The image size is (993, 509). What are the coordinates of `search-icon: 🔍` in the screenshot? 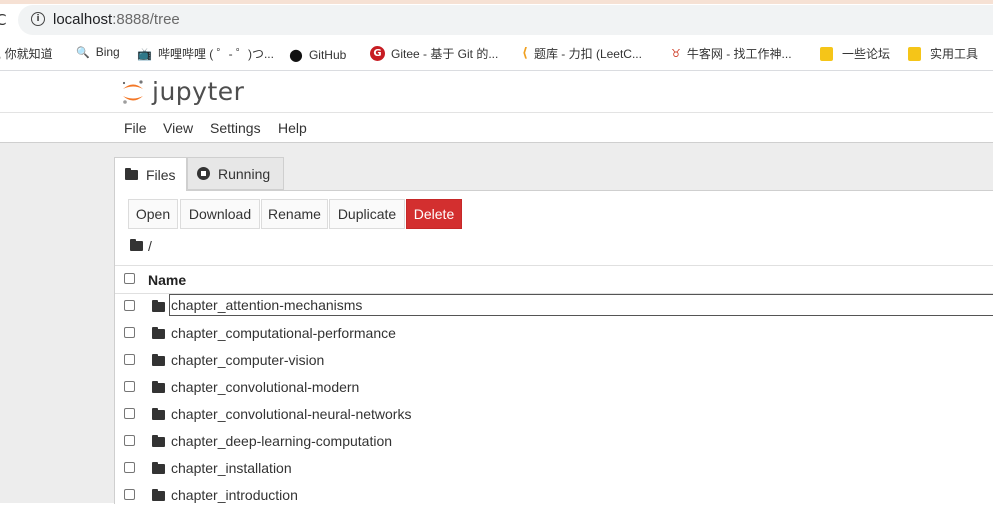 It's located at (83, 52).